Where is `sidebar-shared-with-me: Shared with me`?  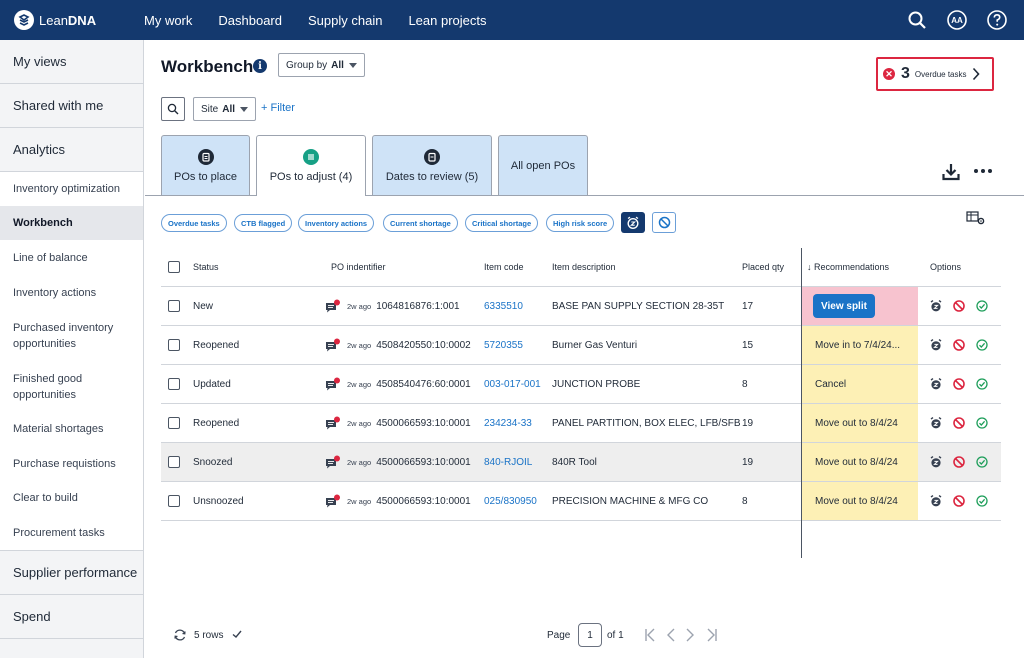 sidebar-shared-with-me: Shared with me is located at coordinates (71, 106).